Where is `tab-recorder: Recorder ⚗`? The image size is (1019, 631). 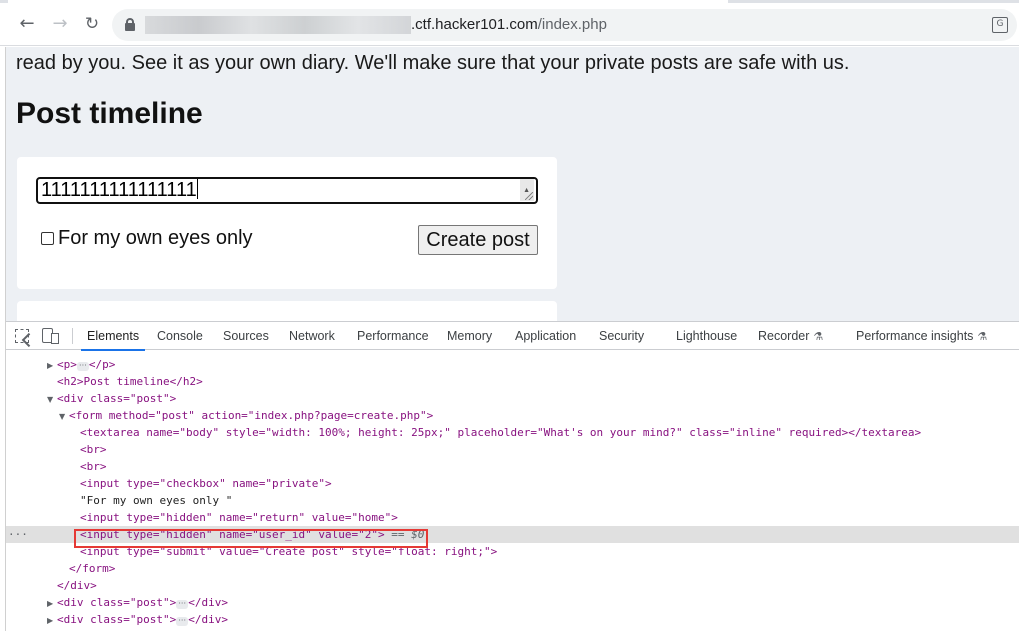 tab-recorder: Recorder ⚗ is located at coordinates (790, 336).